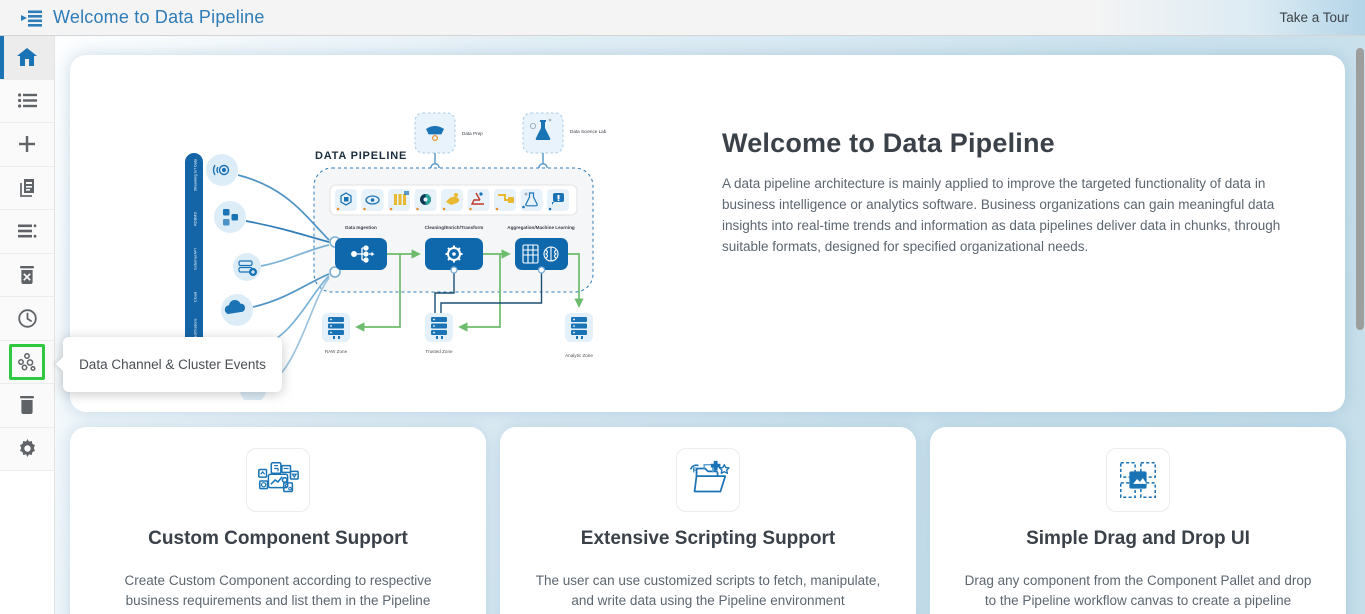 Image resolution: width=1365 pixels, height=614 pixels. I want to click on svg-text: Streaming IoT Data, so click(196, 174).